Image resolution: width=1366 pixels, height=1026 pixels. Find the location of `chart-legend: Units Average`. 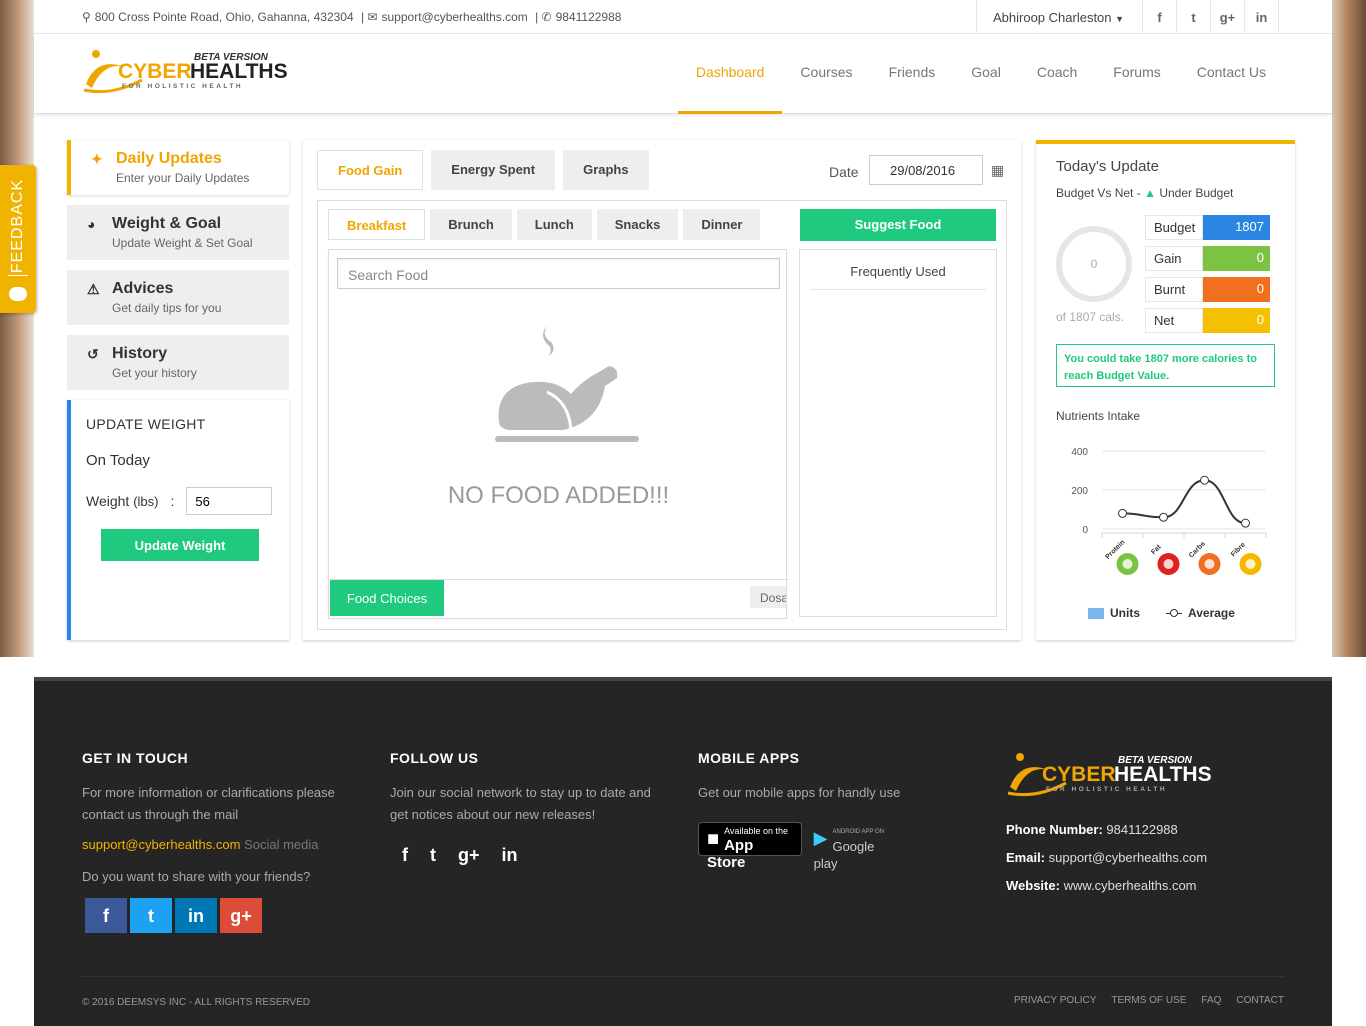

chart-legend: Units Average is located at coordinates (1161, 613).